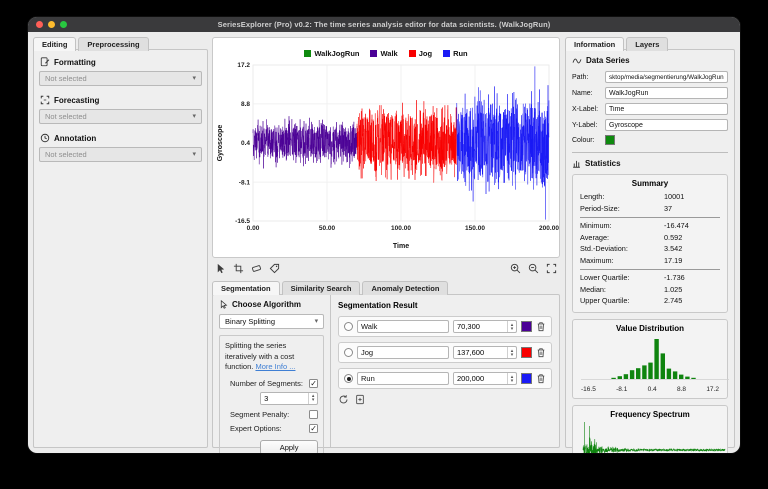 The image size is (768, 489). I want to click on tab-information: Information, so click(595, 44).